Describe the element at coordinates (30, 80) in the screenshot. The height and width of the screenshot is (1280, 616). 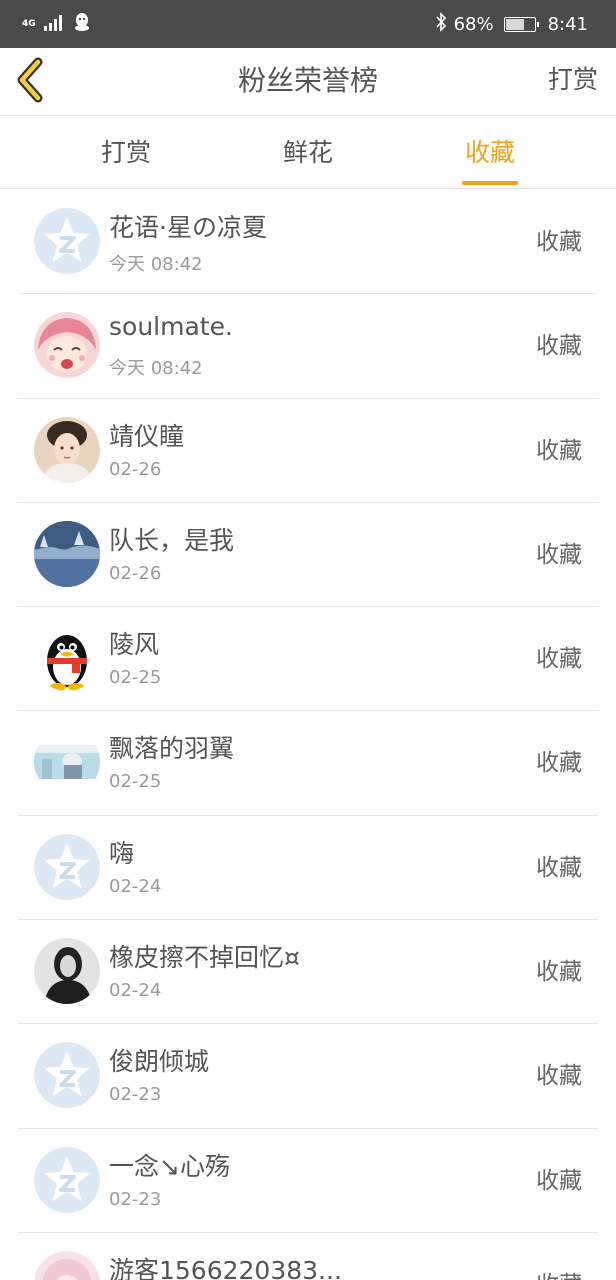
I see `chevron-left-icon` at that location.